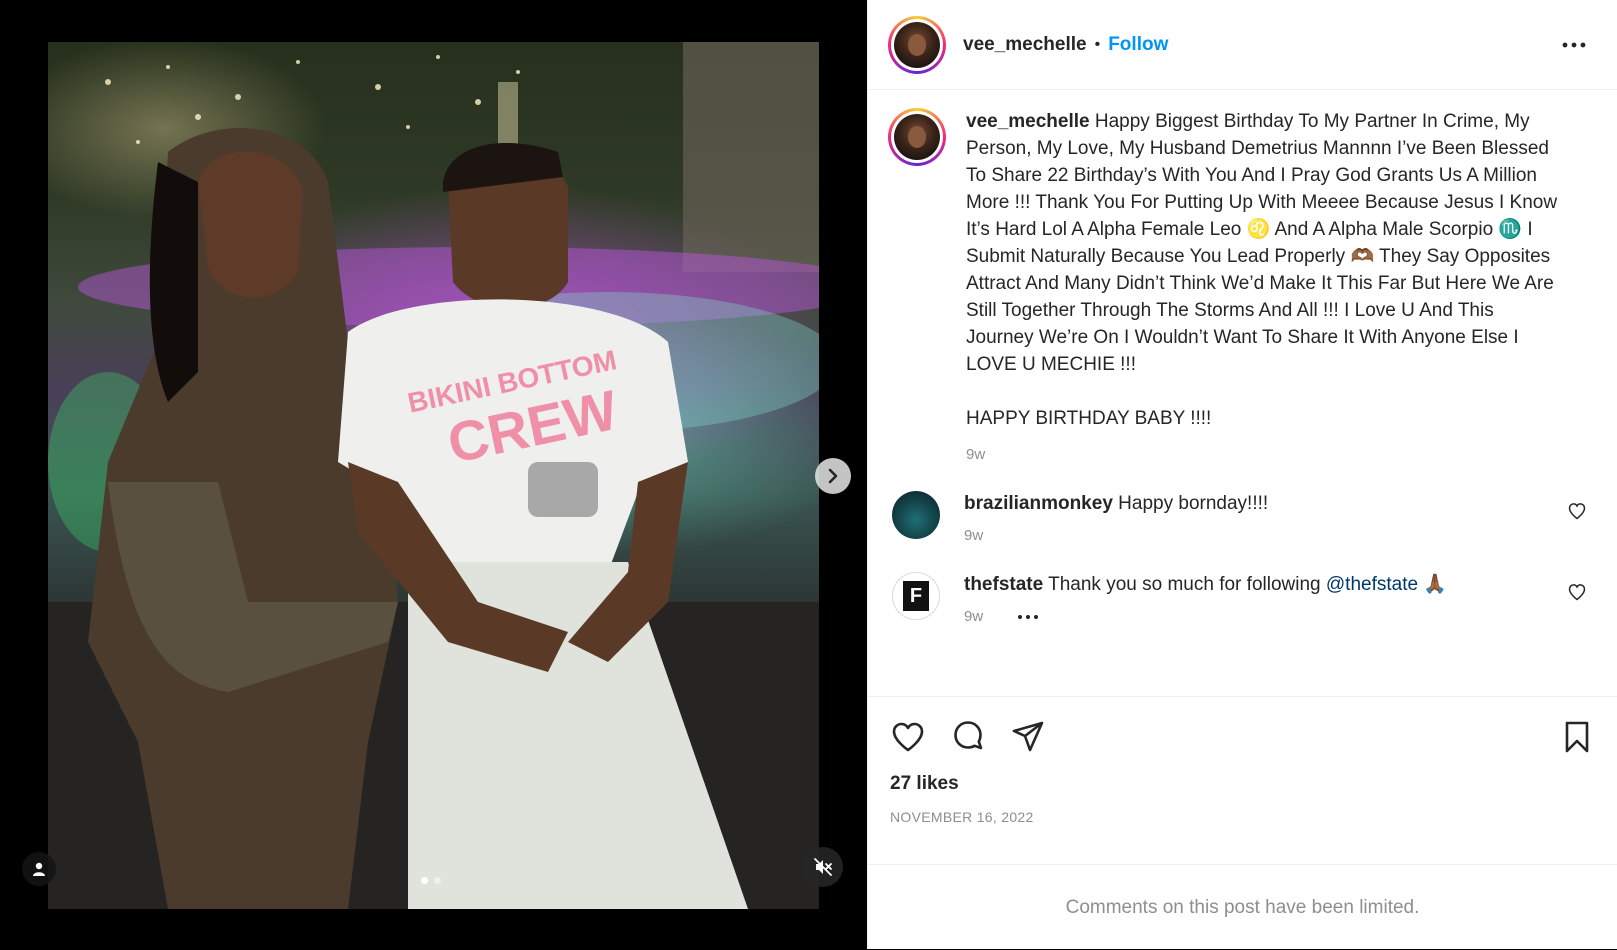  What do you see at coordinates (1435, 584) in the screenshot?
I see `comment-emoji: 🙏🏾` at bounding box center [1435, 584].